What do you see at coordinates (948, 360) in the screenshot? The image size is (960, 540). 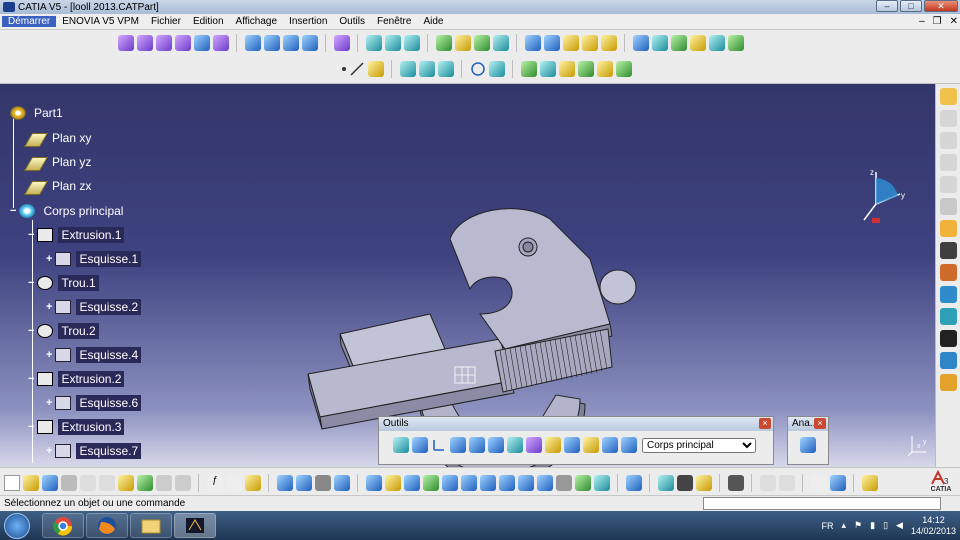 I see `fit-all-icon` at bounding box center [948, 360].